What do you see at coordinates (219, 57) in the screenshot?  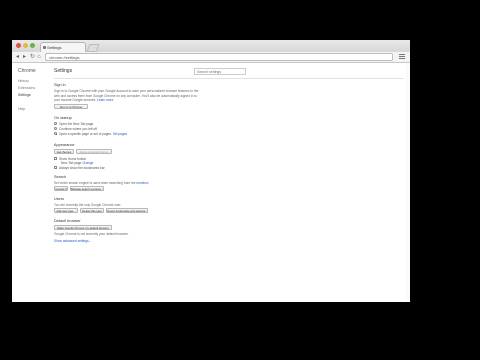 I see `address-bar: chrome://settings` at bounding box center [219, 57].